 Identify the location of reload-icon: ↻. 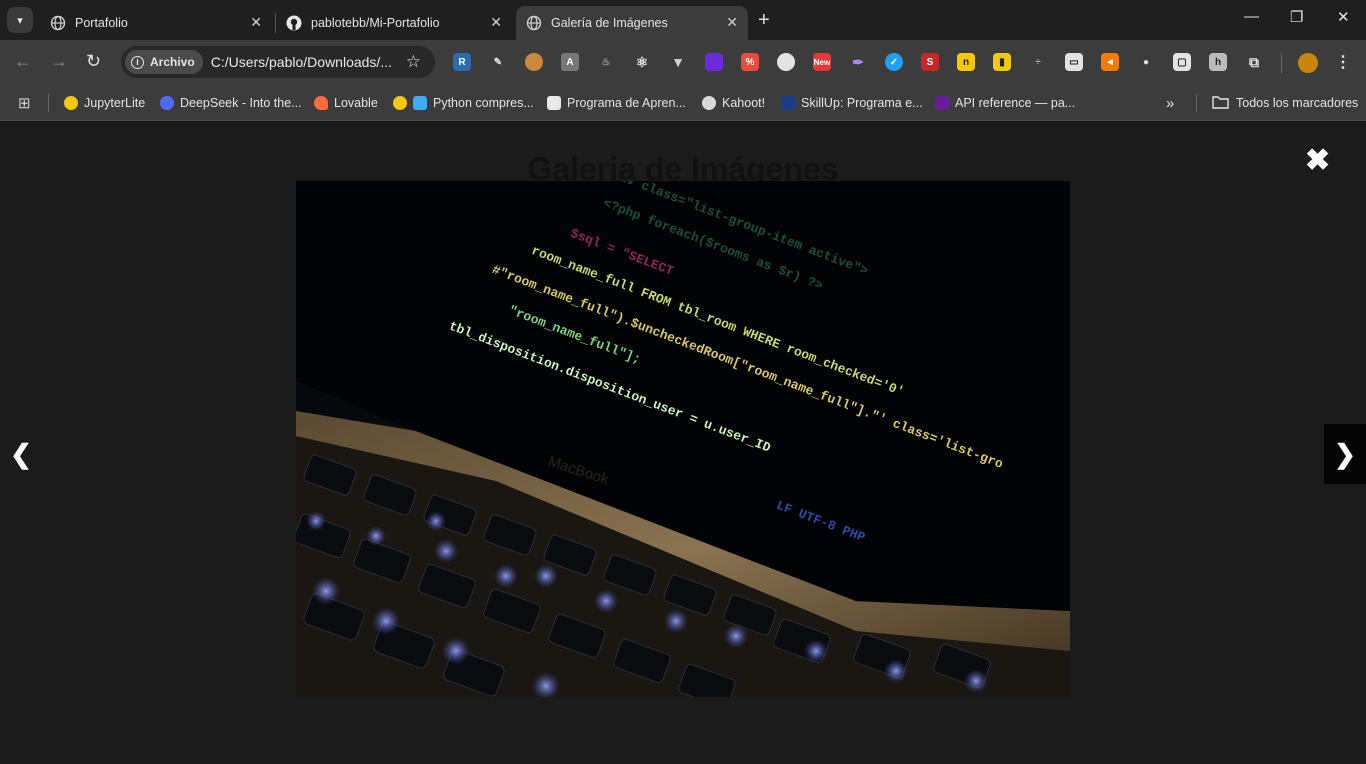
(93, 61).